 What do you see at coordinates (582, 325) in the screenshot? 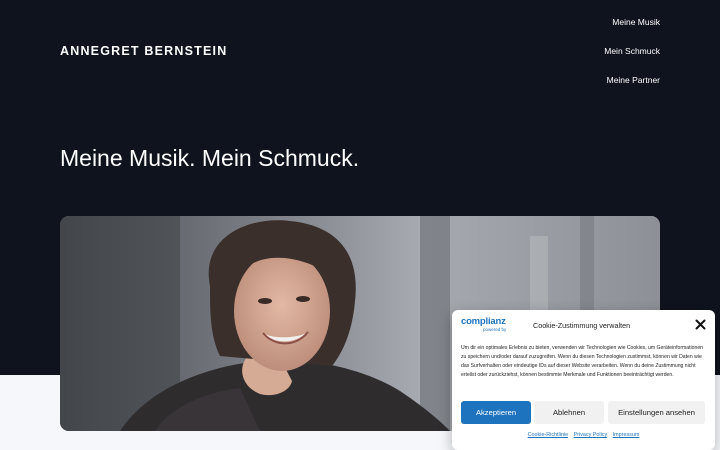
I see `cookie-title: Cookie-Zustimmung verwalten` at bounding box center [582, 325].